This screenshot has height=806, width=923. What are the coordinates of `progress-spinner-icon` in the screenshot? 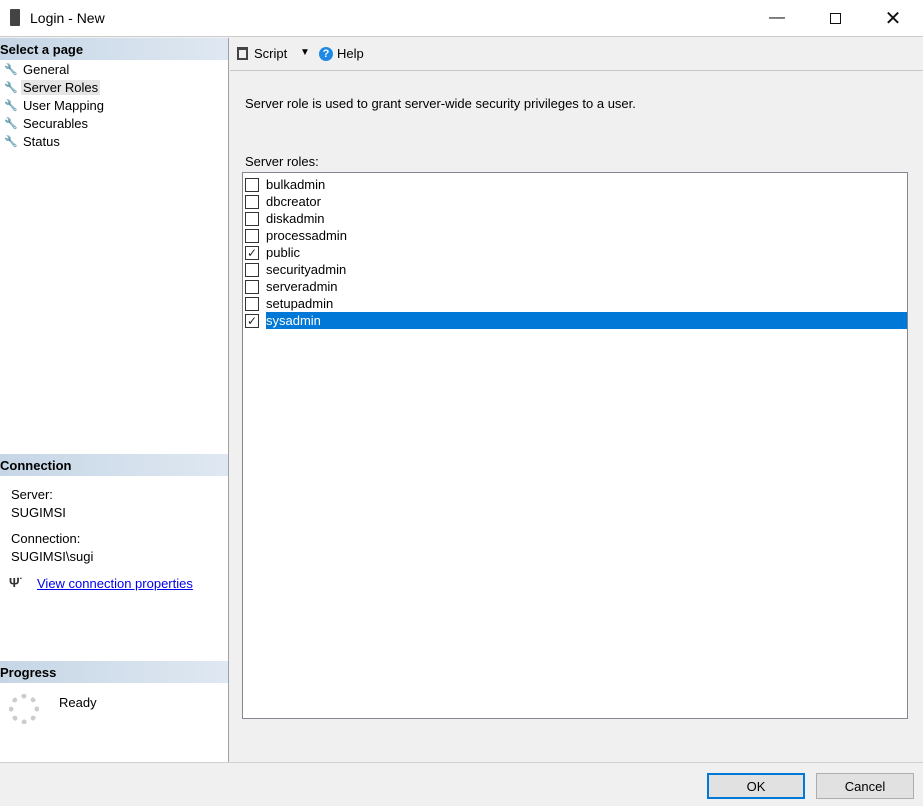 It's located at (24, 709).